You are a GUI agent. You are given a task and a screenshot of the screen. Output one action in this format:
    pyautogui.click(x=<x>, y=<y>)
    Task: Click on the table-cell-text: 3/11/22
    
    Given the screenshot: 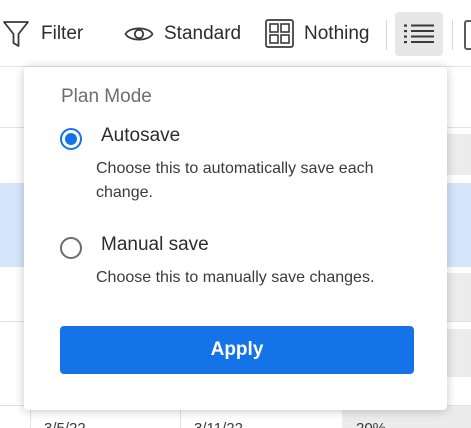 What is the action you would take?
    pyautogui.click(x=218, y=424)
    